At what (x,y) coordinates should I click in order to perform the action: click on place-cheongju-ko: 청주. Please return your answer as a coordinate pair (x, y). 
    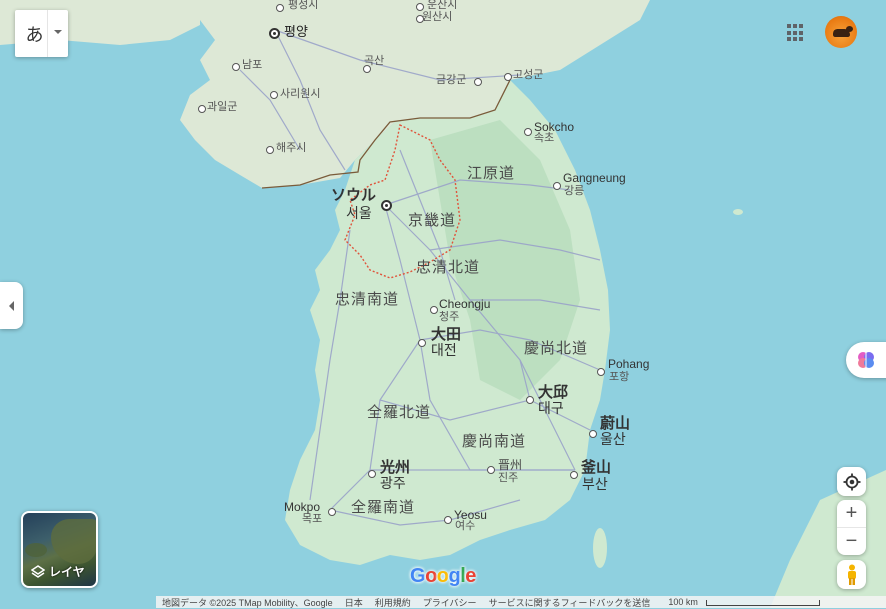
    Looking at the image, I should click on (449, 317).